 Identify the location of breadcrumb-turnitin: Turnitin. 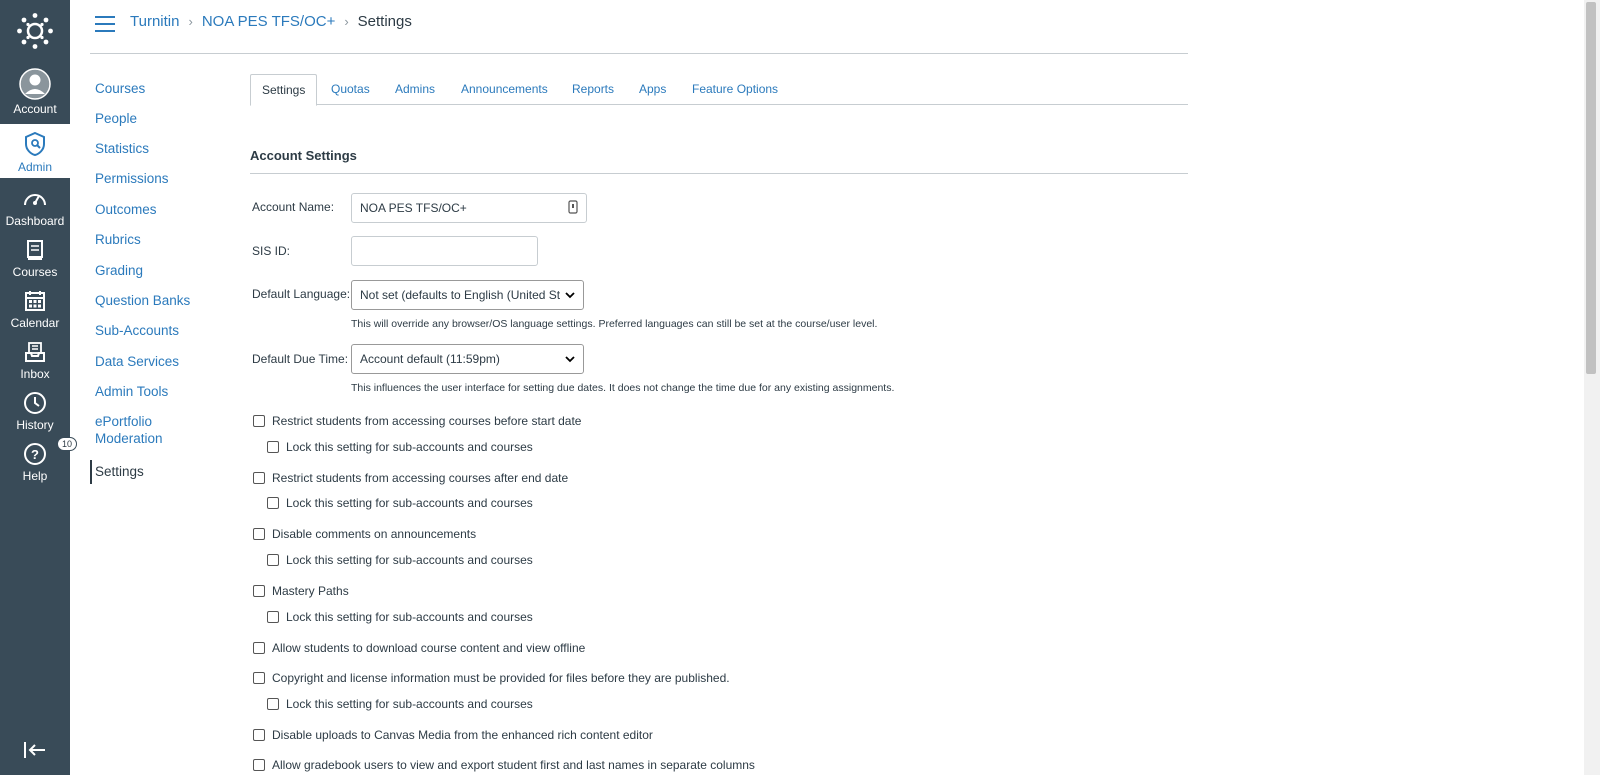
(154, 21).